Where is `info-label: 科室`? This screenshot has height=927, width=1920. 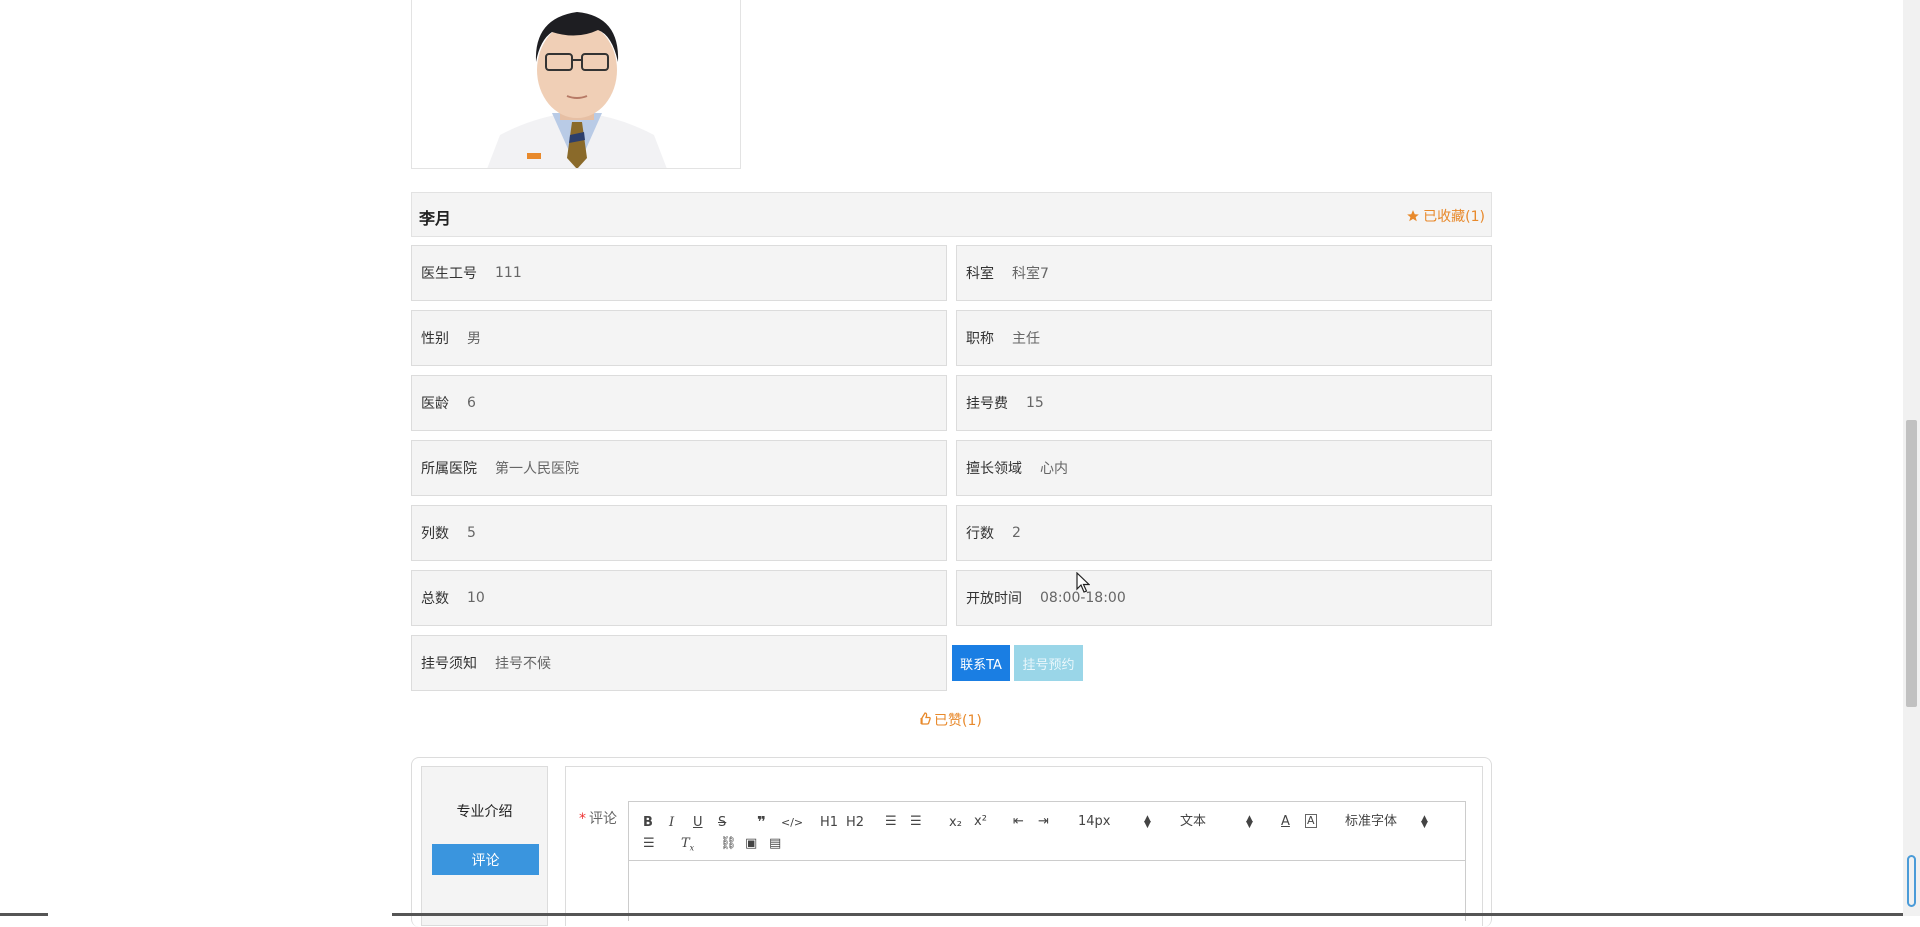
info-label: 科室 is located at coordinates (980, 274).